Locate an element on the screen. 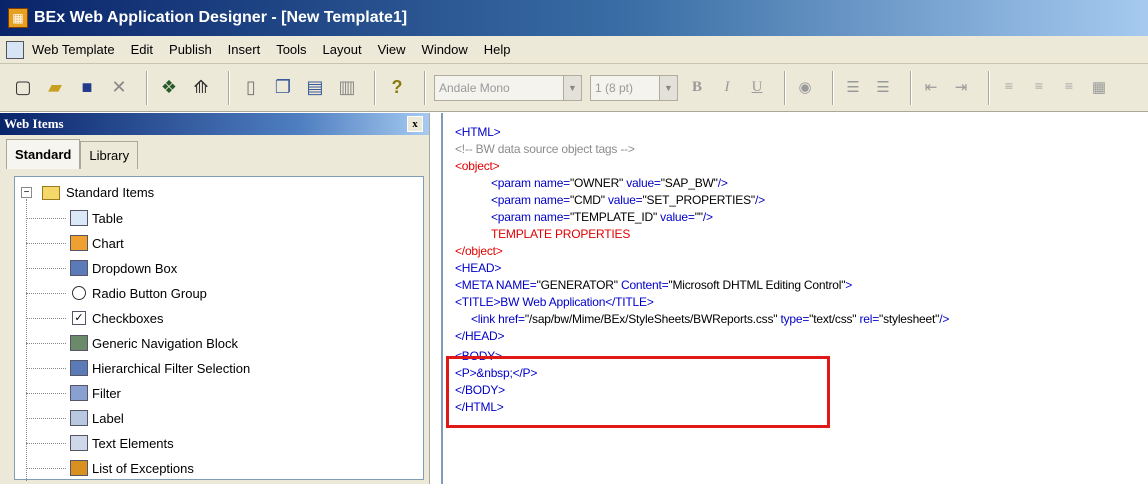 Image resolution: width=1148 pixels, height=484 pixels. tree-item-label: Filter is located at coordinates (106, 393).